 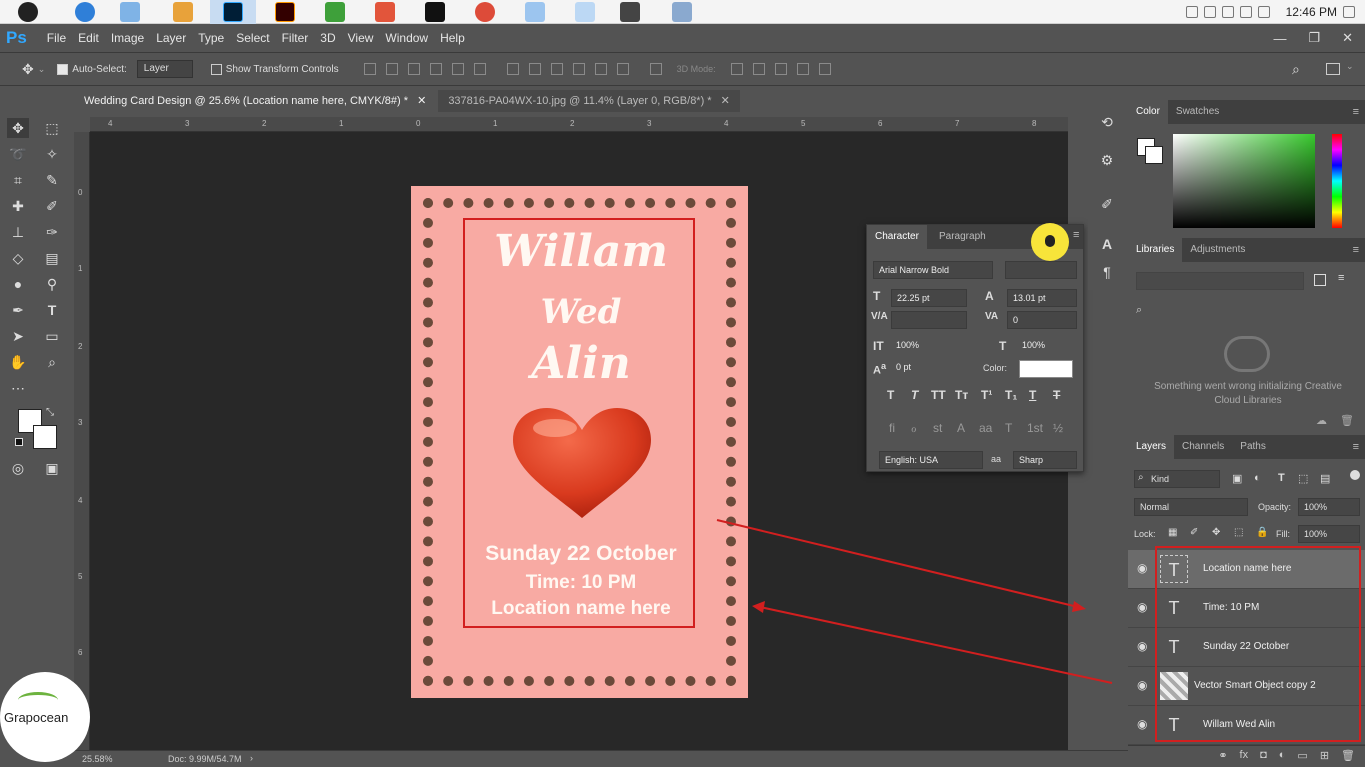 What do you see at coordinates (52, 206) in the screenshot?
I see `brush-tool-icon: ✐` at bounding box center [52, 206].